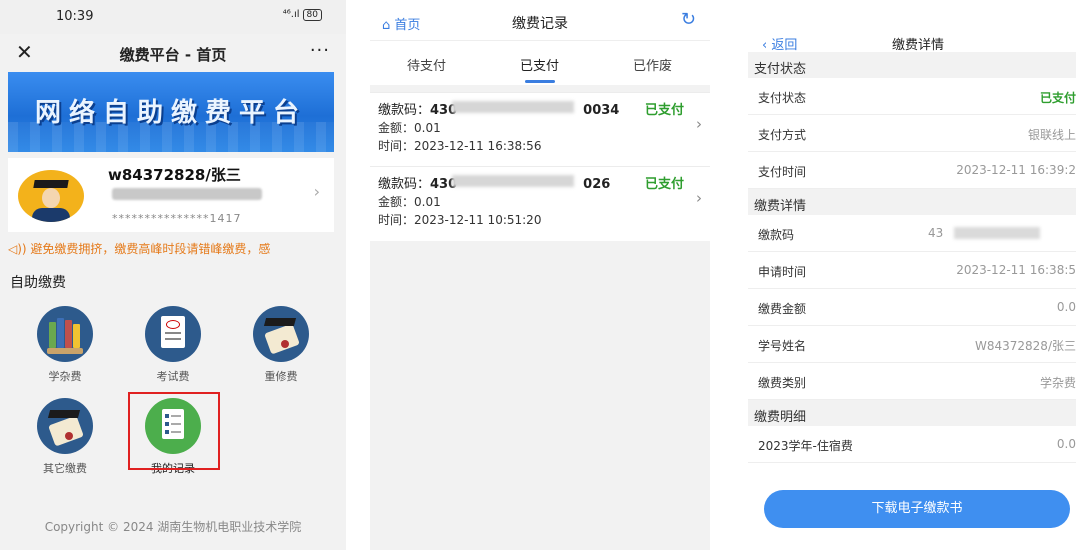  Describe the element at coordinates (912, 444) in the screenshot. I see `detail-row: 2023学年-住宿费 0.0` at that location.